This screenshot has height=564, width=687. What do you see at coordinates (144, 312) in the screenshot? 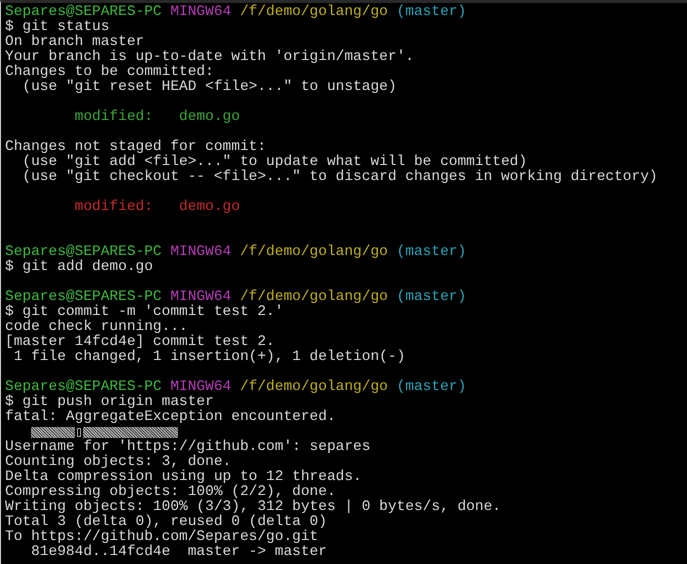
I see `command-line: $ git commit -m 'commit test 2.'` at bounding box center [144, 312].